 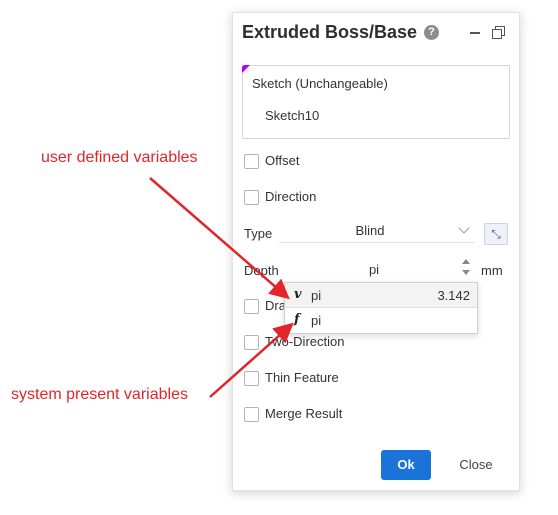 What do you see at coordinates (219, 238) in the screenshot?
I see `arrow-to-user-variable` at bounding box center [219, 238].